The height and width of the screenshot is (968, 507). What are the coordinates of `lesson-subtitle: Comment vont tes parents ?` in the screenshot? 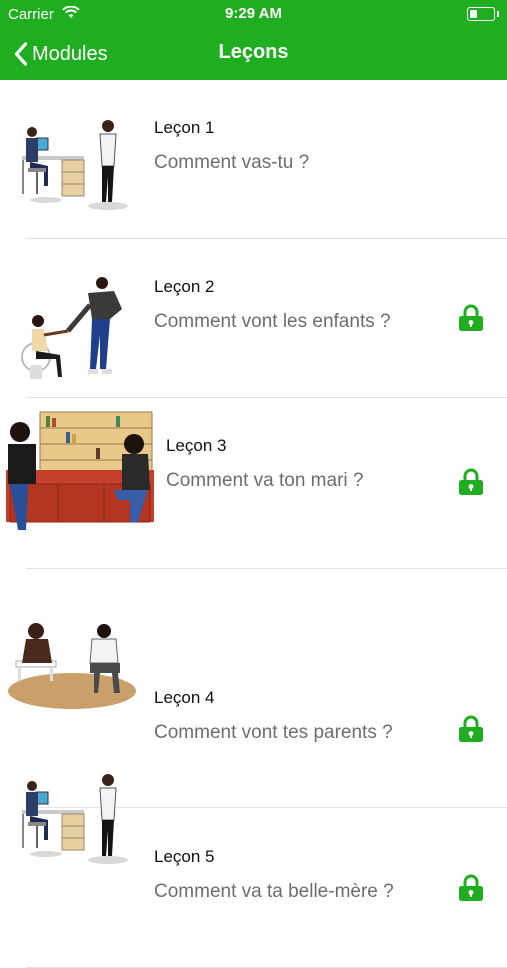 It's located at (273, 732).